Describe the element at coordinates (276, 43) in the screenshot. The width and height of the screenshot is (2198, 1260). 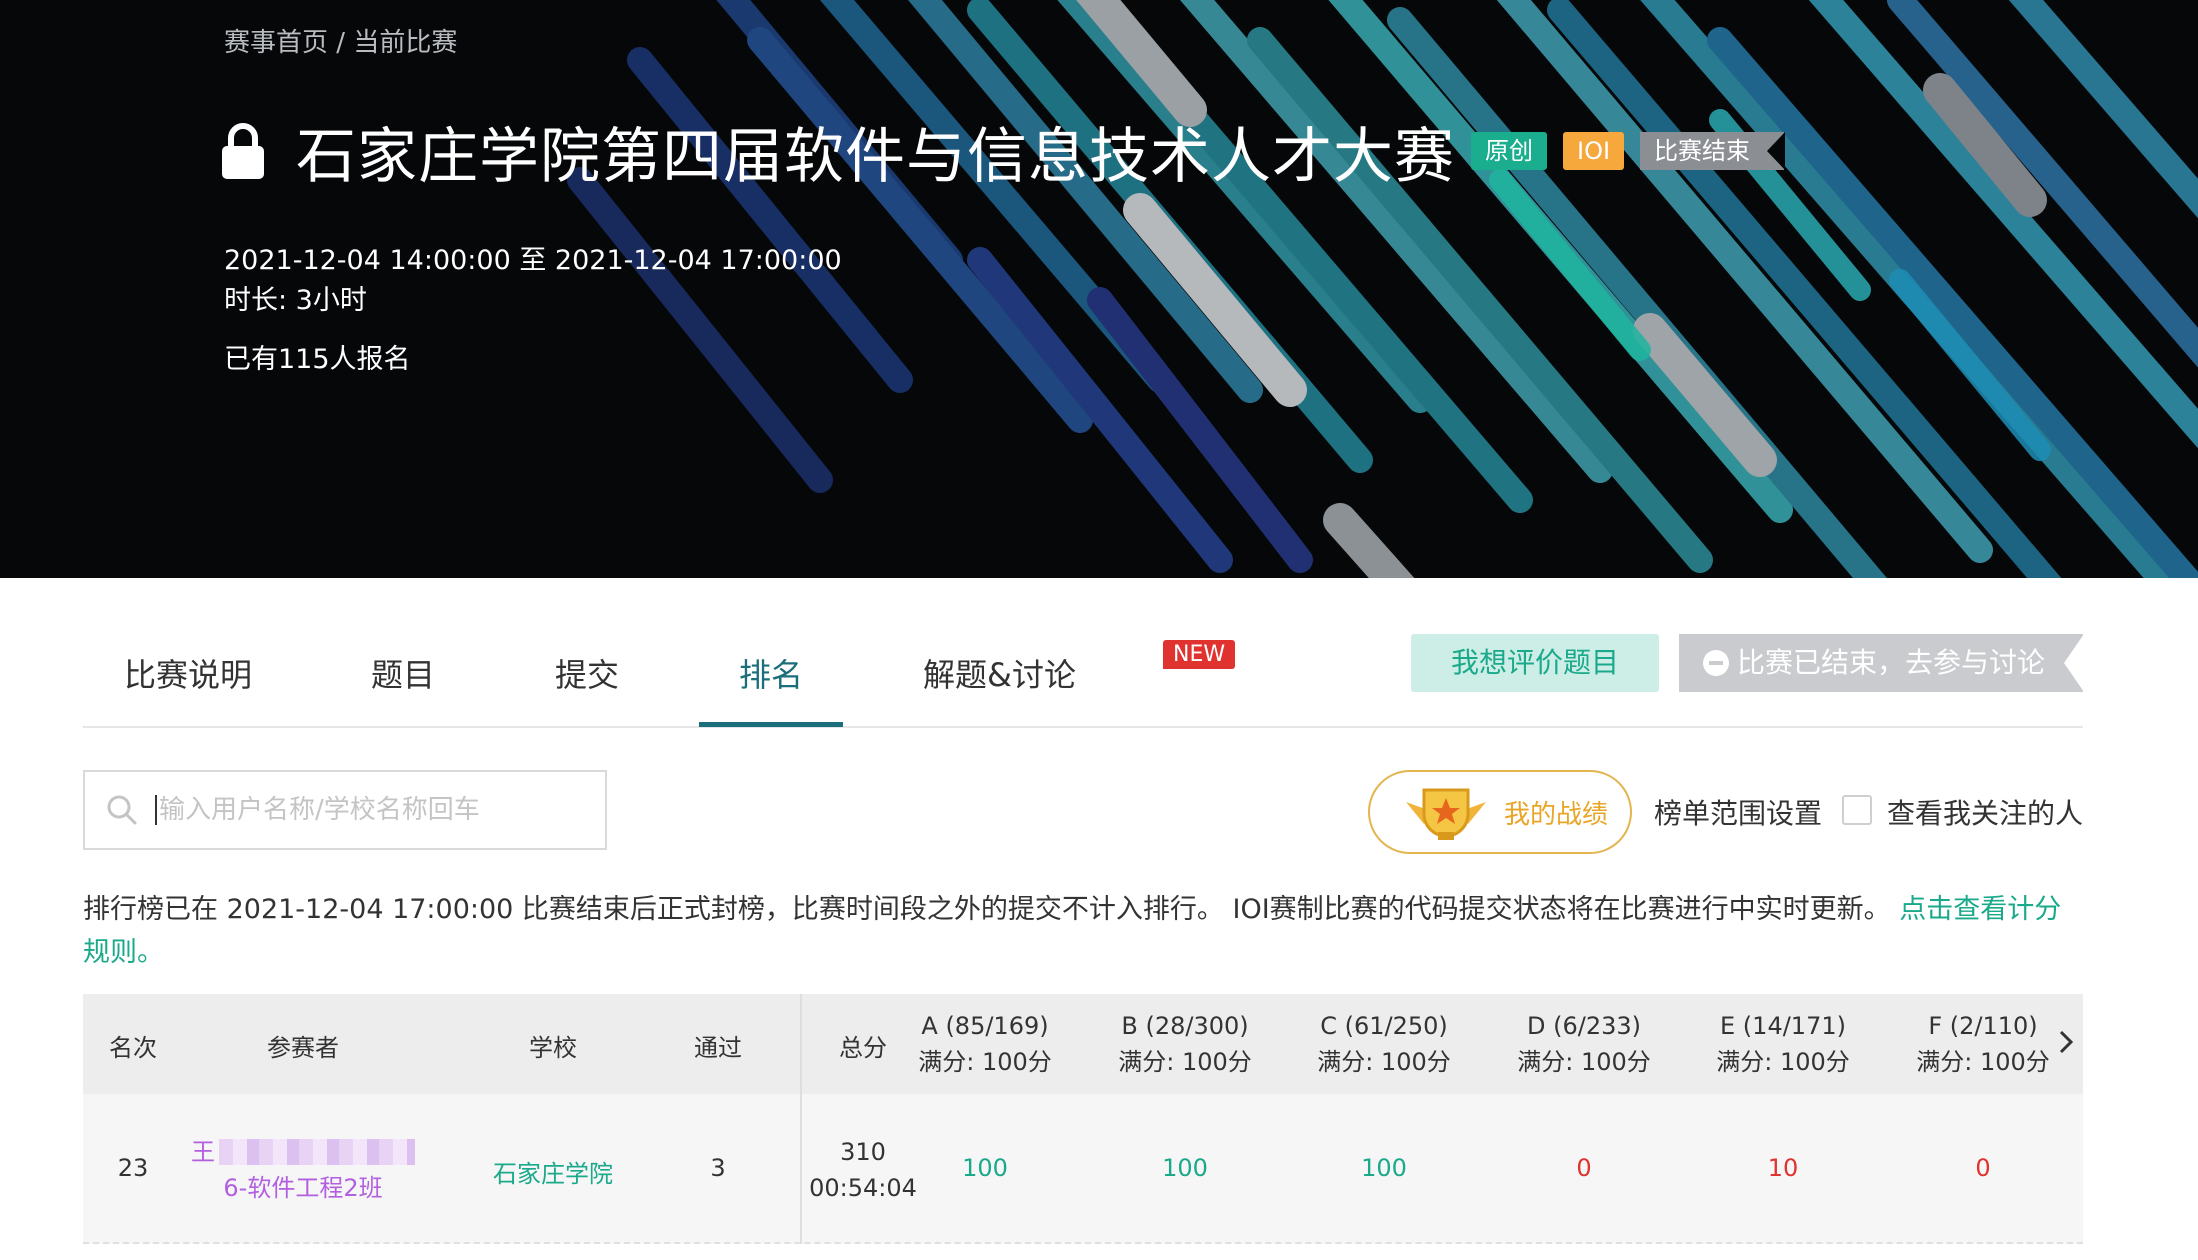
I see `breadcrumb-home-link: 赛事首页` at that location.